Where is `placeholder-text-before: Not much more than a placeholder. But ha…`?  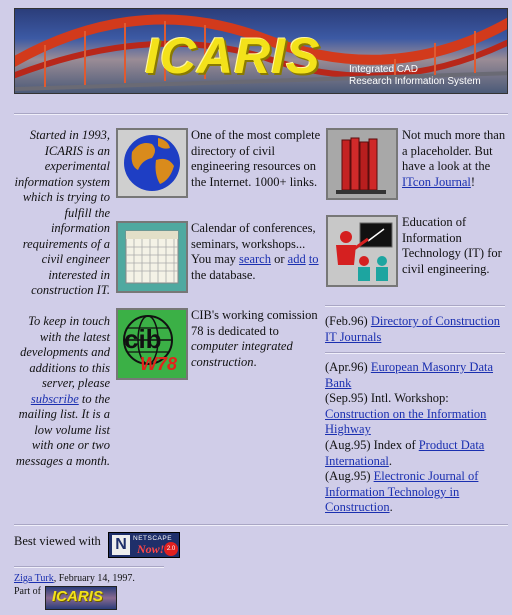 placeholder-text-before: Not much more than a placeholder. But ha… is located at coordinates (454, 150).